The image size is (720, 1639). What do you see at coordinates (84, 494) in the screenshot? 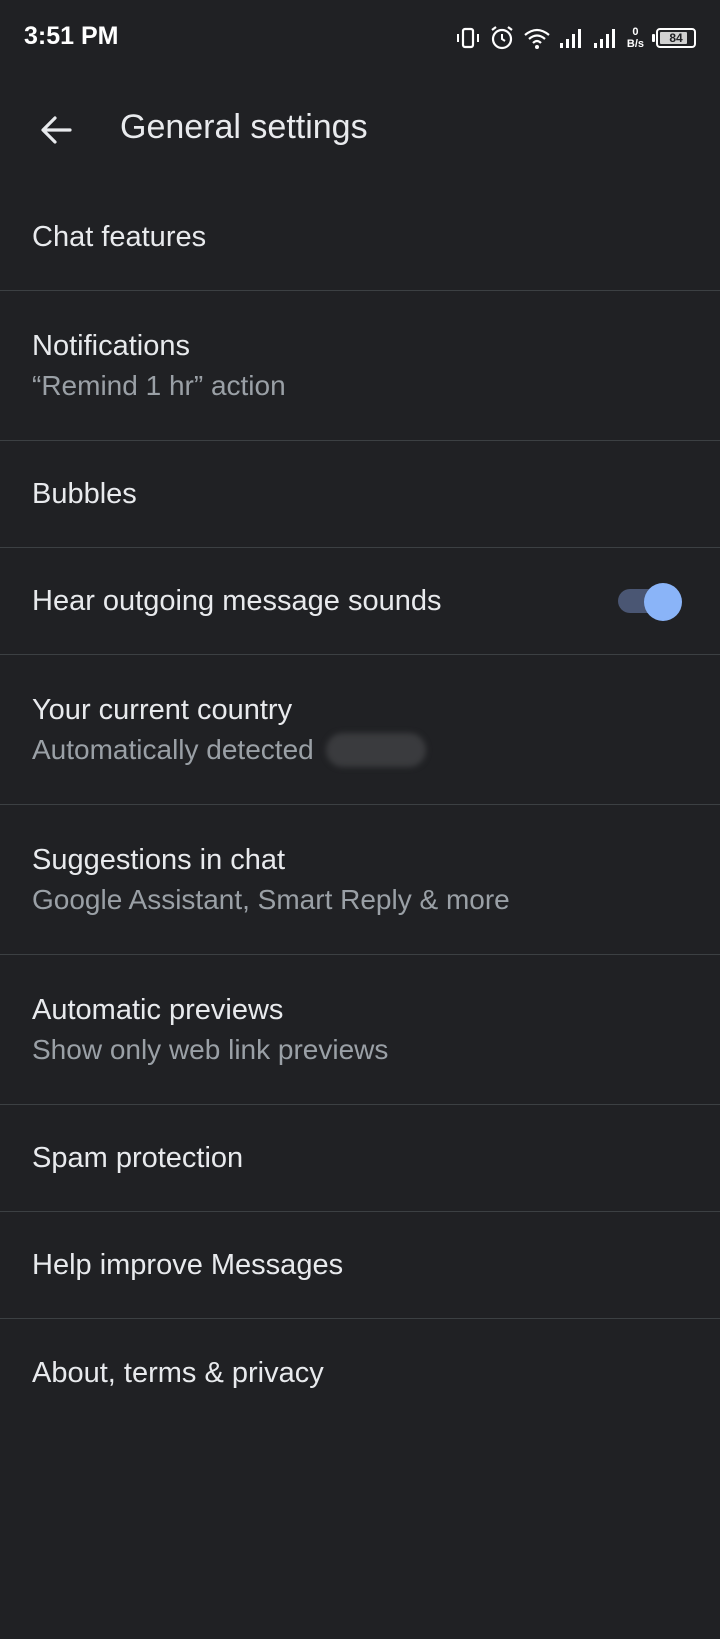
I see `setting-title: Bubbles` at bounding box center [84, 494].